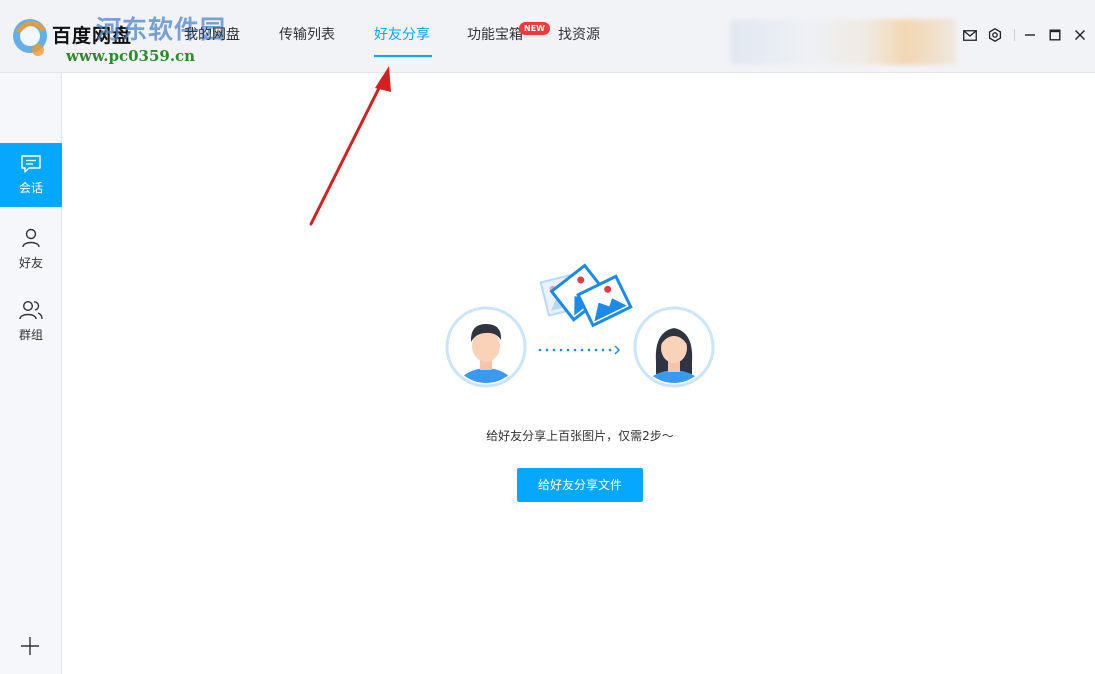 The image size is (1095, 674). What do you see at coordinates (1055, 35) in the screenshot?
I see `maximize-icon` at bounding box center [1055, 35].